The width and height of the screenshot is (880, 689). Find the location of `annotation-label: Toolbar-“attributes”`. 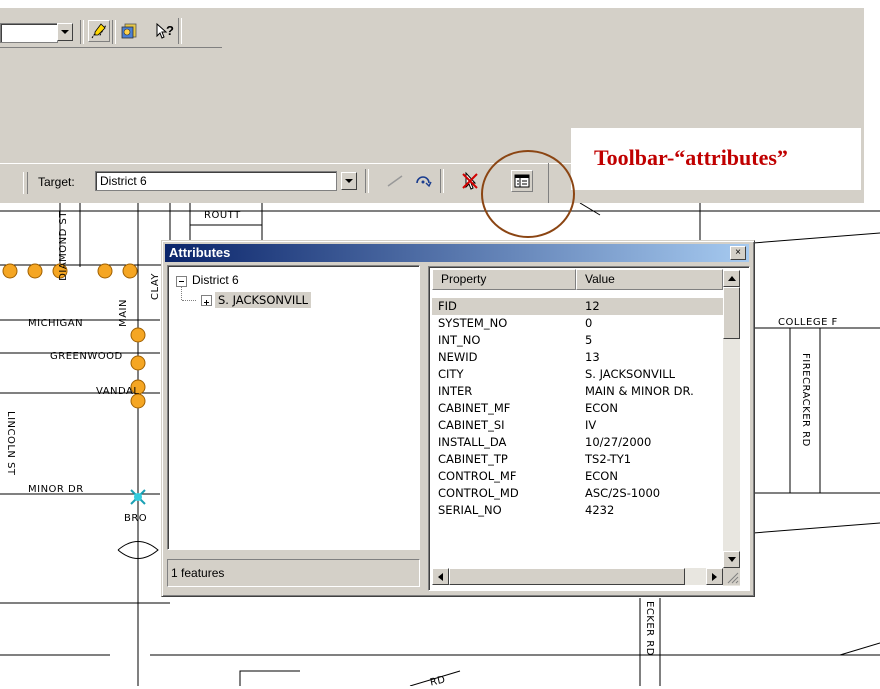

annotation-label: Toolbar-“attributes” is located at coordinates (691, 157).